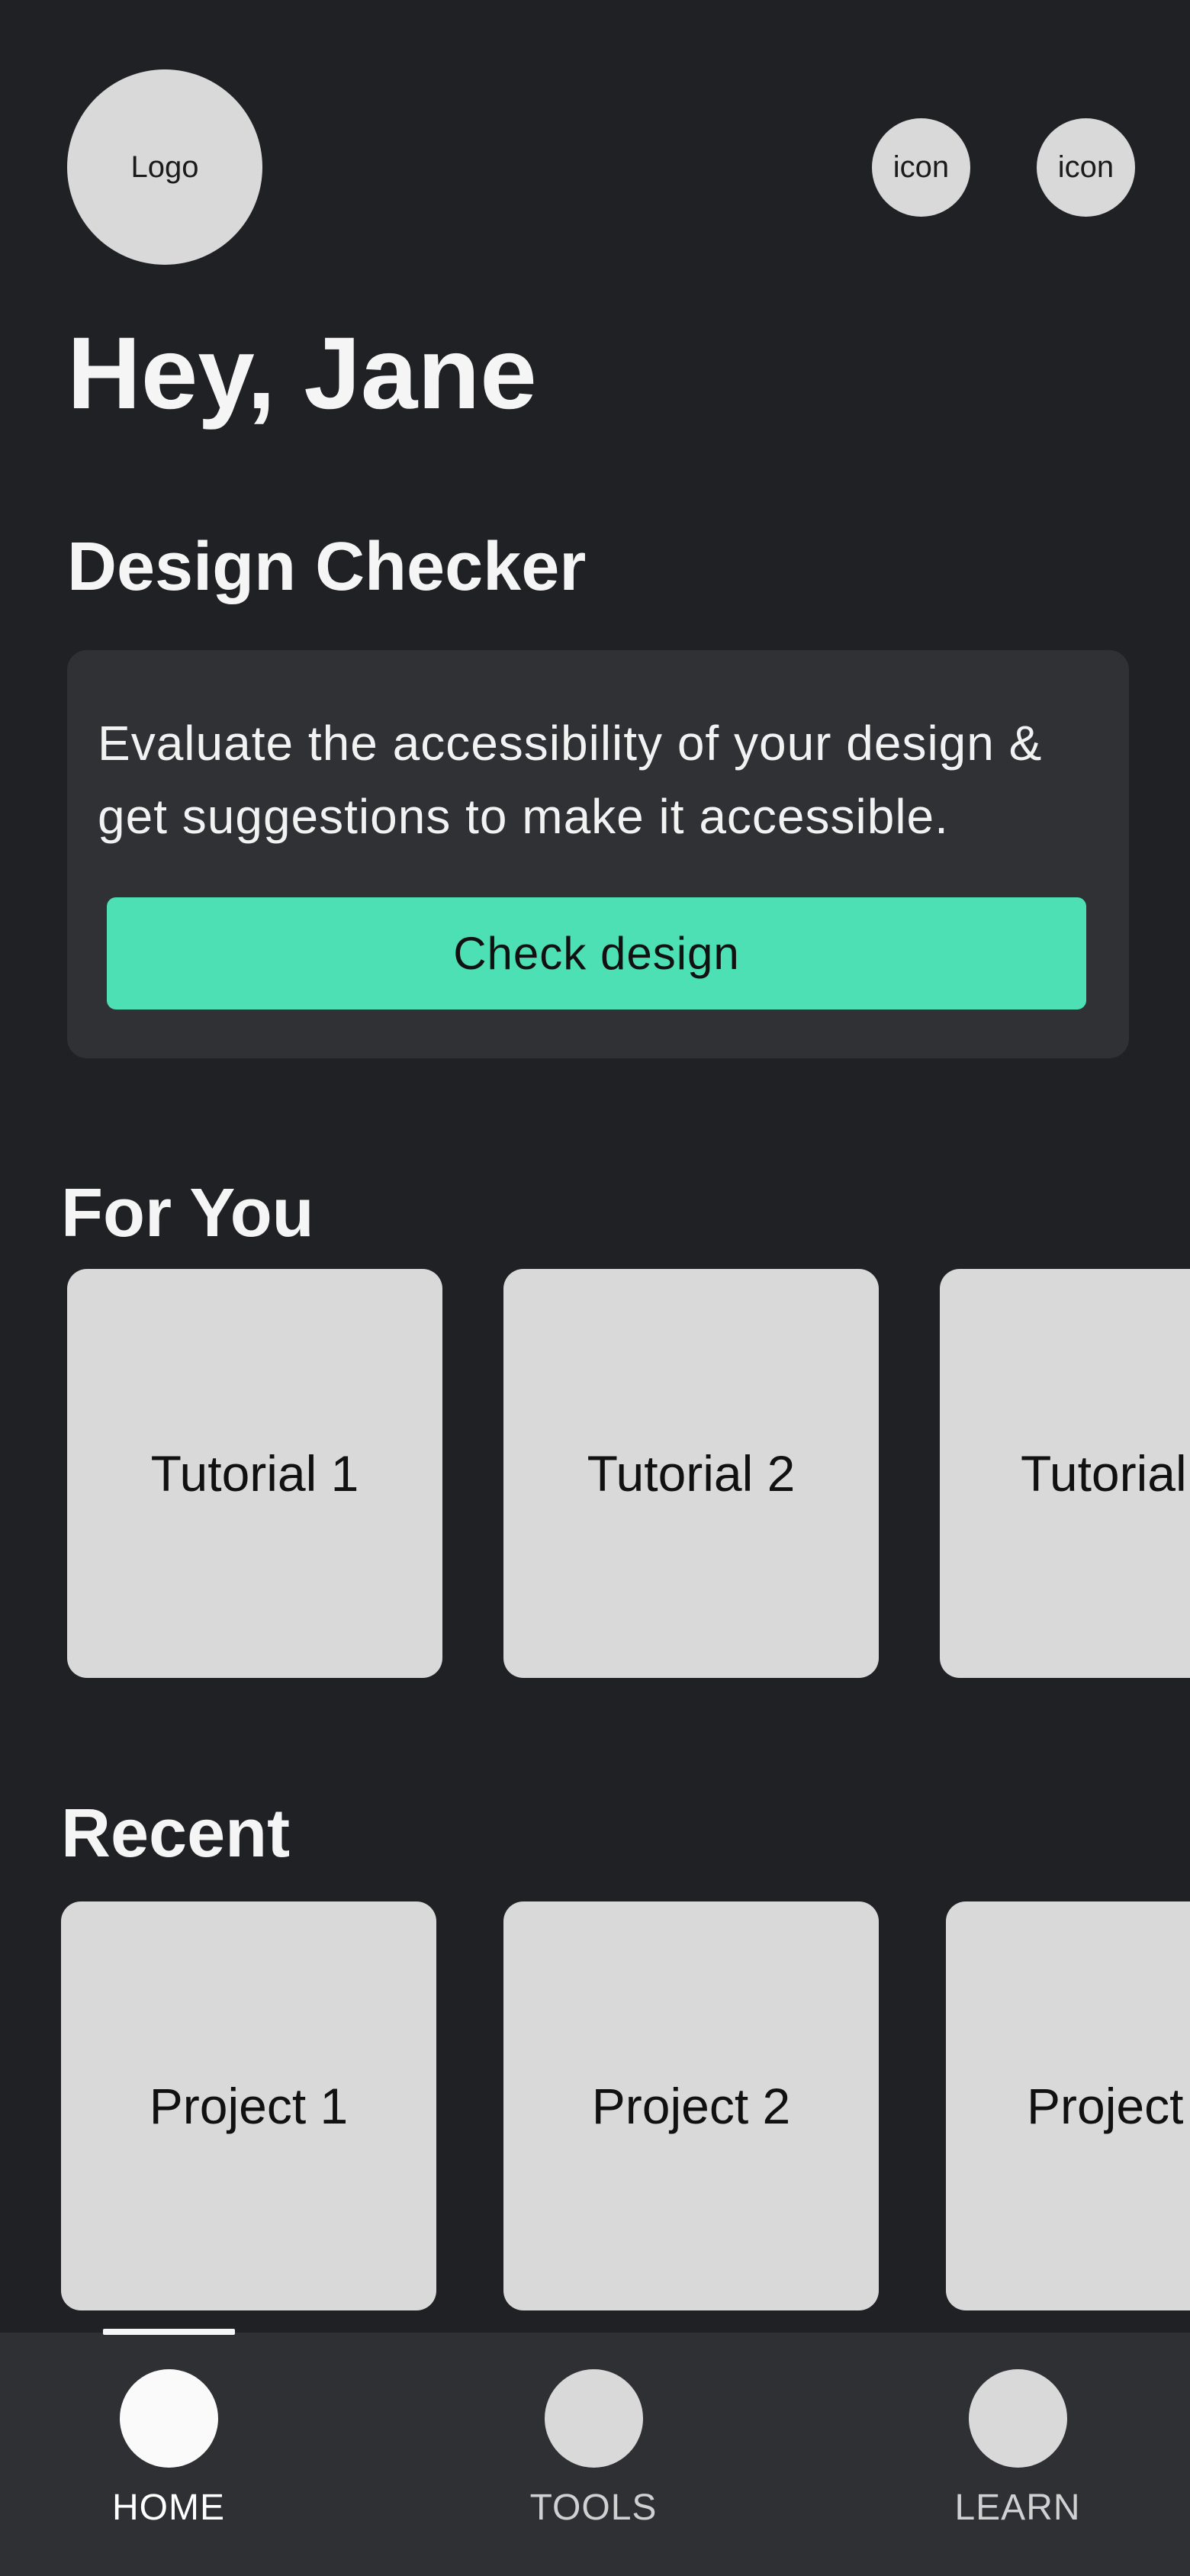 The width and height of the screenshot is (1190, 2576). What do you see at coordinates (594, 2418) in the screenshot?
I see `tools-icon` at bounding box center [594, 2418].